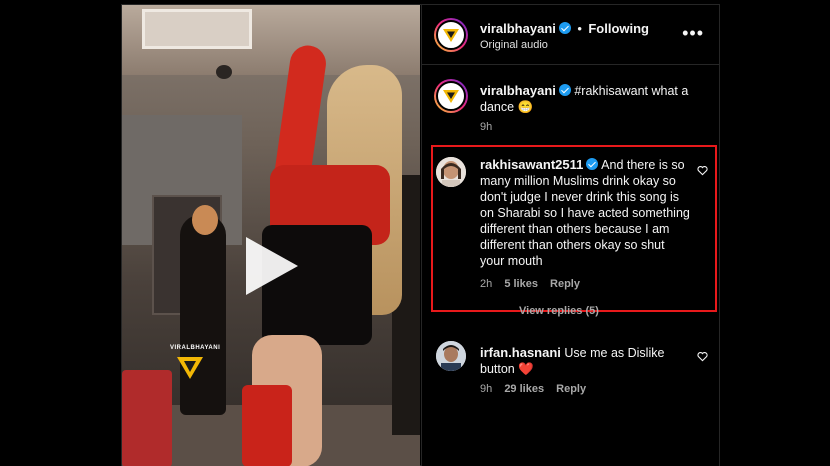  I want to click on audio-label: Original audio, so click(514, 45).